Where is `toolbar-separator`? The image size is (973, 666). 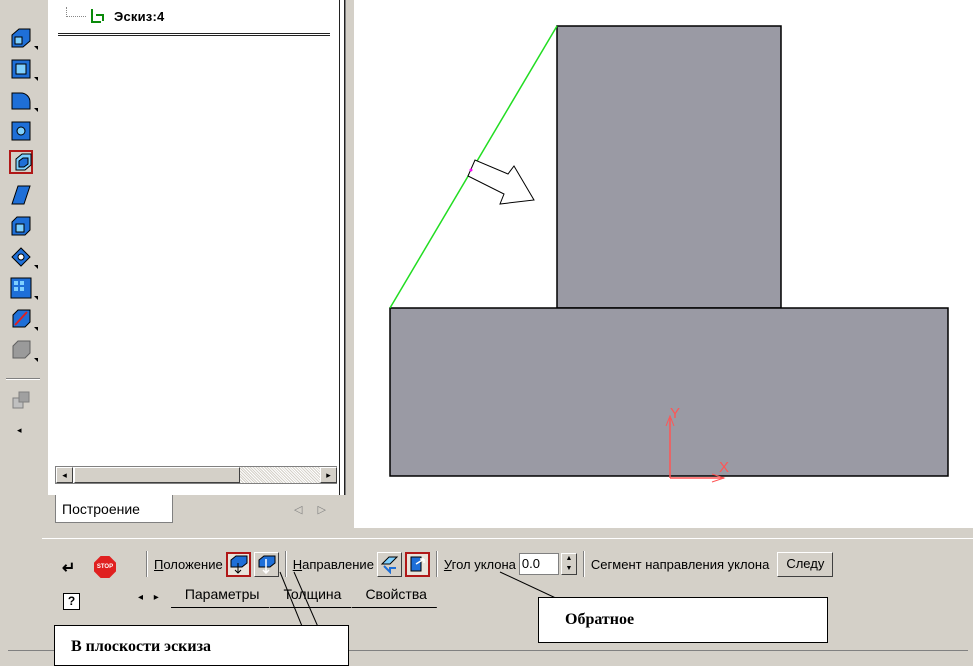 toolbar-separator is located at coordinates (23, 379).